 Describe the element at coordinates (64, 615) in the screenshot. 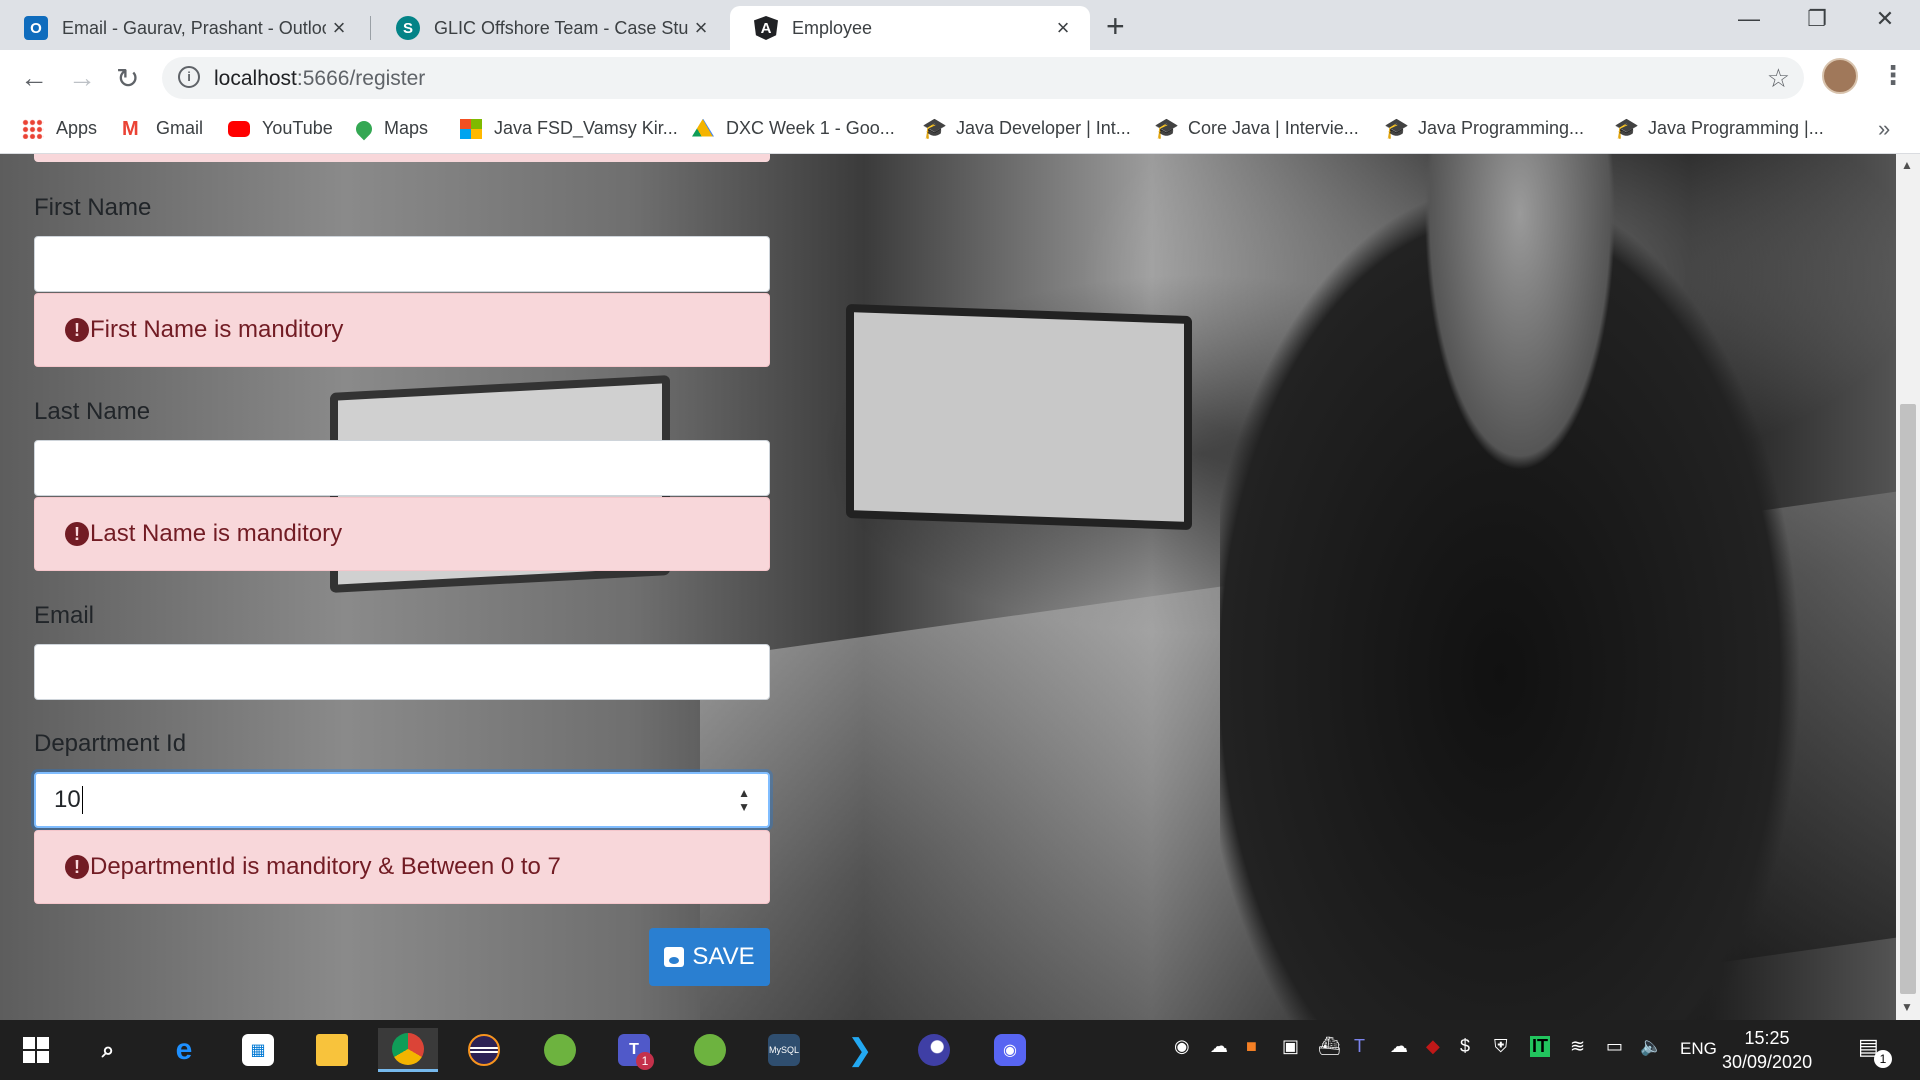

I see `email-label: Email` at that location.